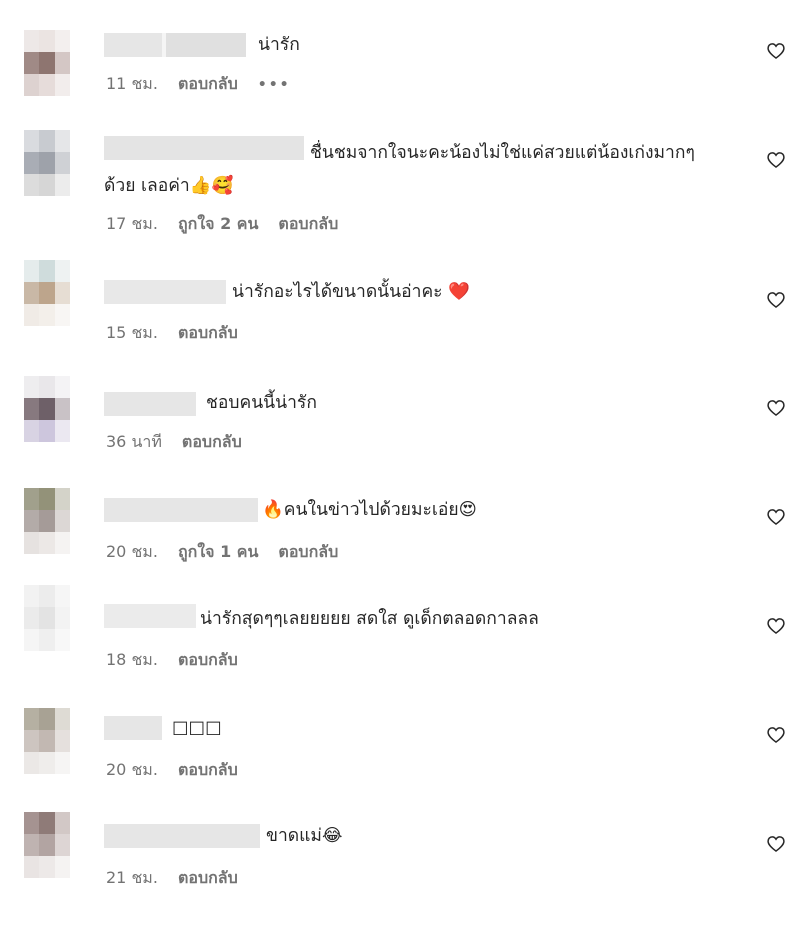  I want to click on comment-time: 21 ชม., so click(132, 877).